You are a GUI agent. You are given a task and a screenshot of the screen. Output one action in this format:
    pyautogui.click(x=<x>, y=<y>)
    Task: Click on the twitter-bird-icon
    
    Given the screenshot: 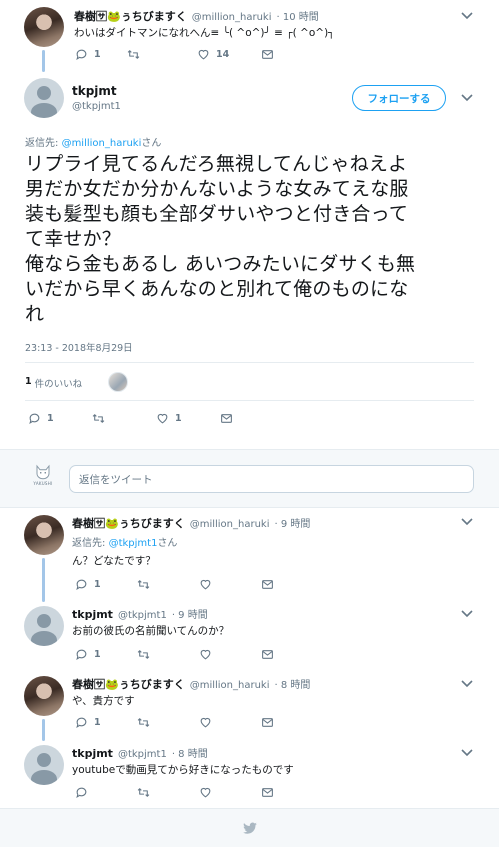 What is the action you would take?
    pyautogui.click(x=250, y=828)
    